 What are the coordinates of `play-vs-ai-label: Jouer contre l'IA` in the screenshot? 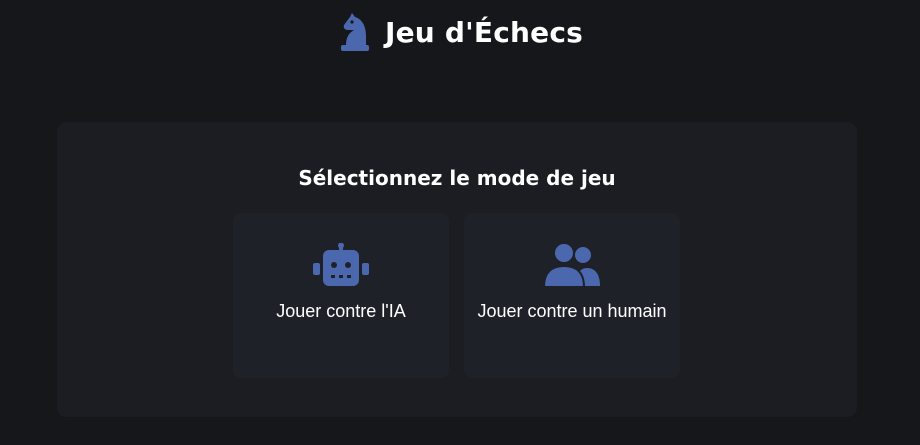 It's located at (341, 311).